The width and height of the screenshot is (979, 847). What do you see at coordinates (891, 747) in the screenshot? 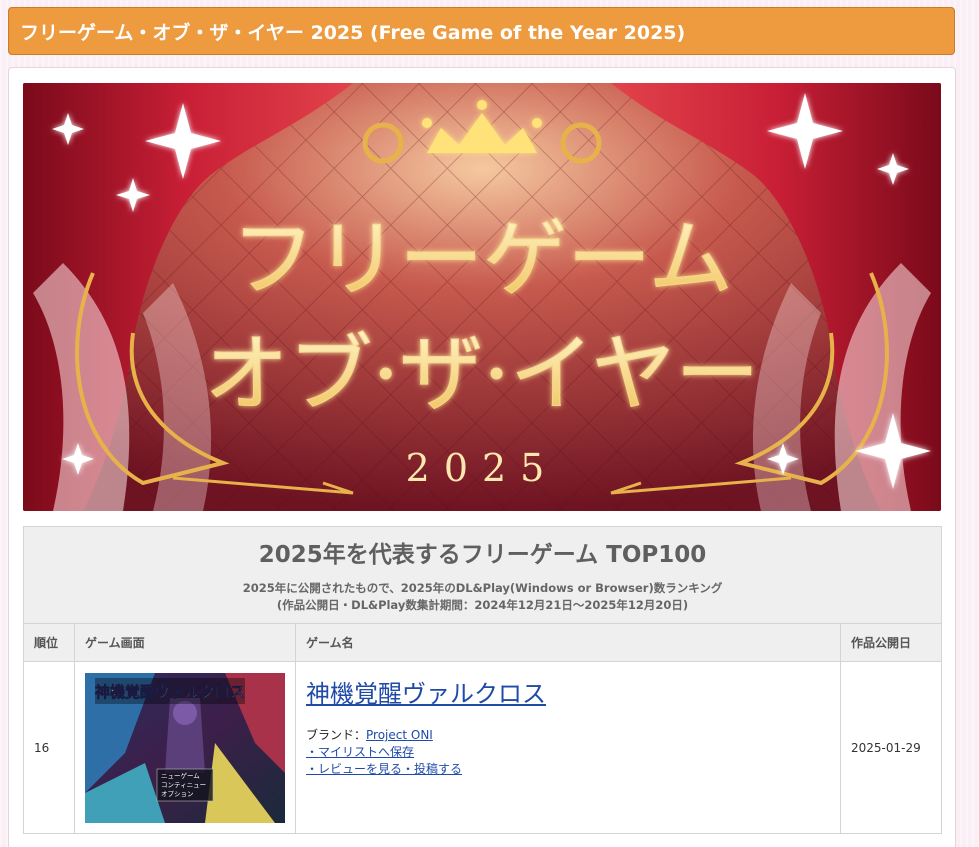
I see `release-date: 2025-01-29` at bounding box center [891, 747].